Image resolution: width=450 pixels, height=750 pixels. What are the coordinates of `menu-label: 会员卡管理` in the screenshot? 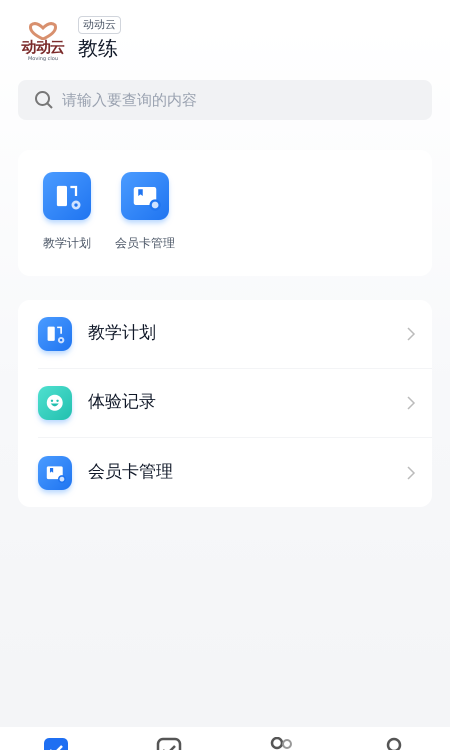 It's located at (131, 472).